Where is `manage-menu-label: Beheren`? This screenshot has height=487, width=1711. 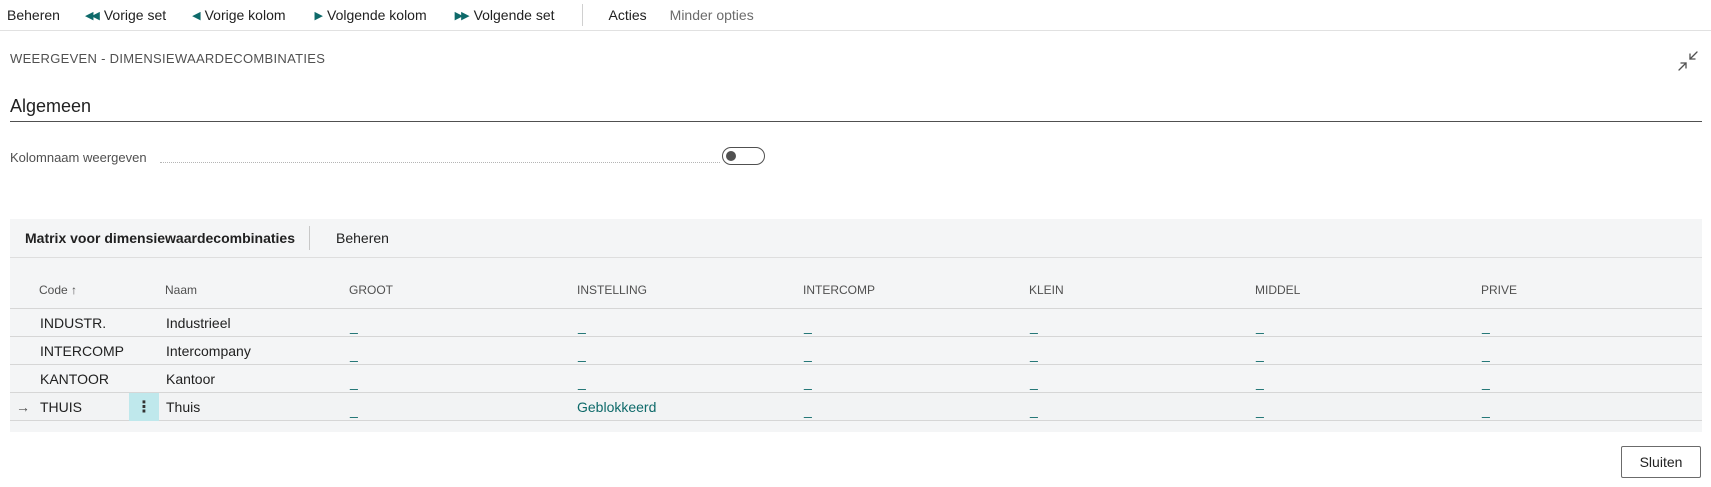 manage-menu-label: Beheren is located at coordinates (33, 15).